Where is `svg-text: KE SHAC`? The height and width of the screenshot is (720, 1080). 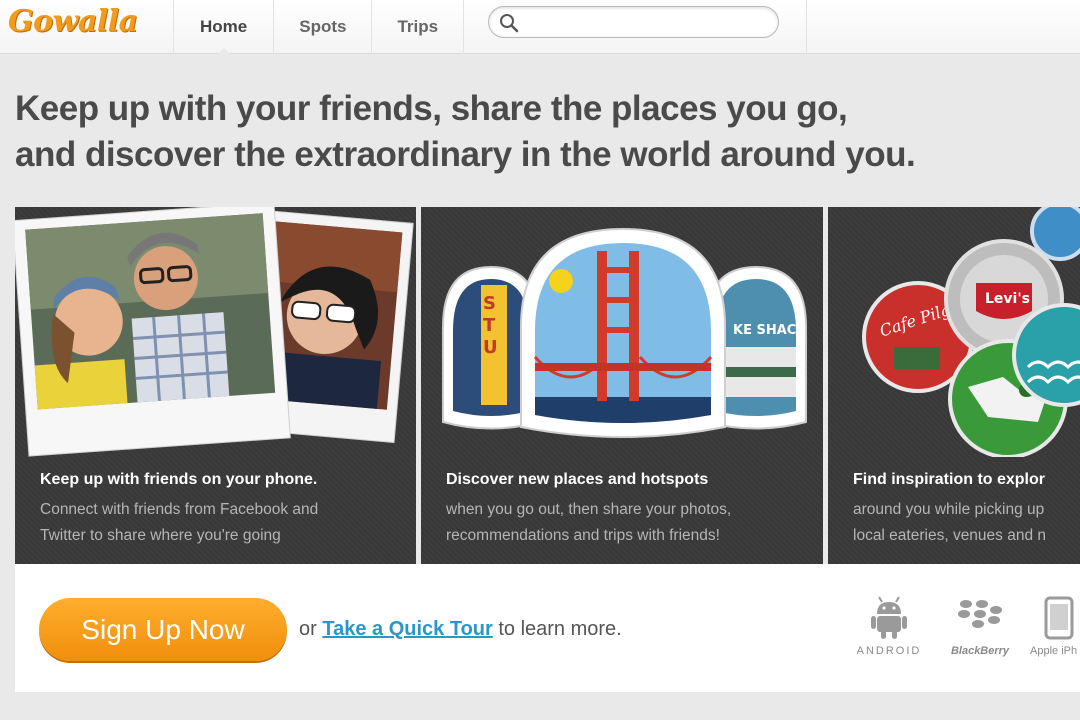 svg-text: KE SHAC is located at coordinates (764, 330).